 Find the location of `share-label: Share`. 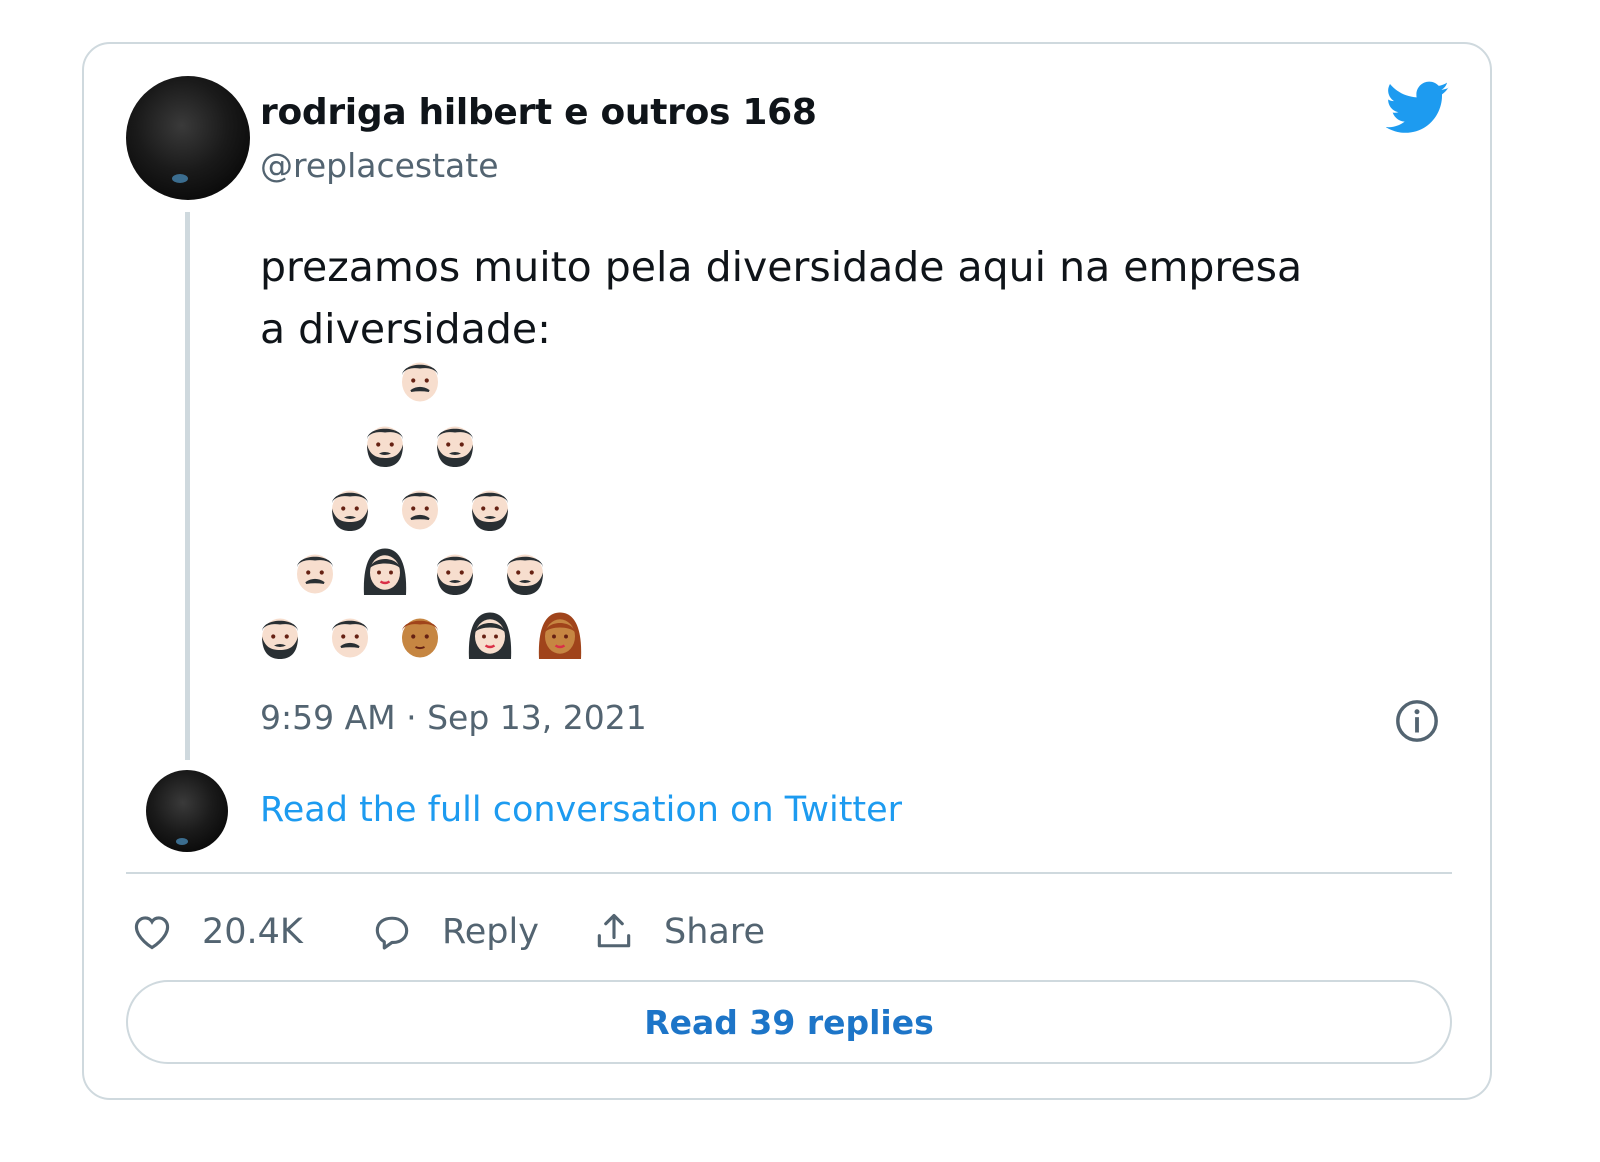

share-label: Share is located at coordinates (715, 932).